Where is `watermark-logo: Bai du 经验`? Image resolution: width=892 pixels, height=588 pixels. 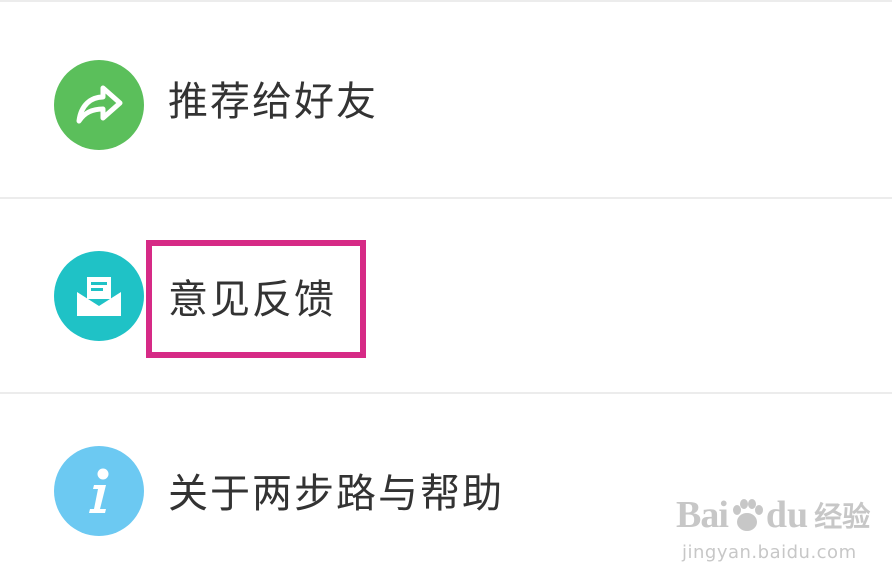 watermark-logo: Bai du 经验 is located at coordinates (776, 515).